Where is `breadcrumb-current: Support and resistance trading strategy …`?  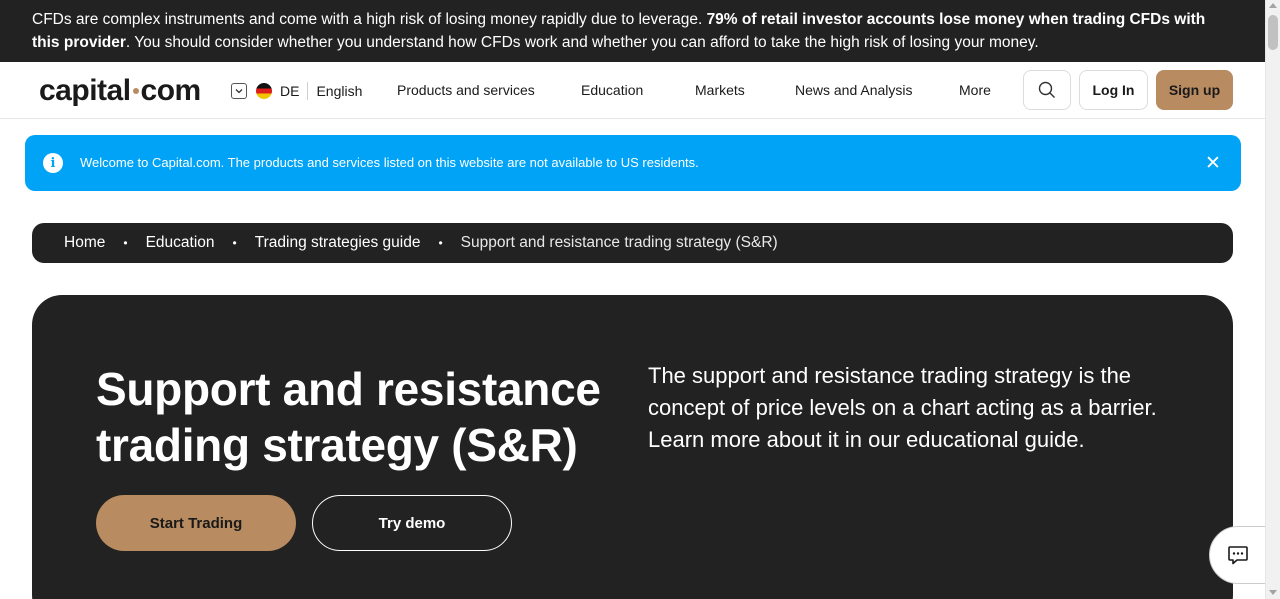
breadcrumb-current: Support and resistance trading strategy … is located at coordinates (619, 242).